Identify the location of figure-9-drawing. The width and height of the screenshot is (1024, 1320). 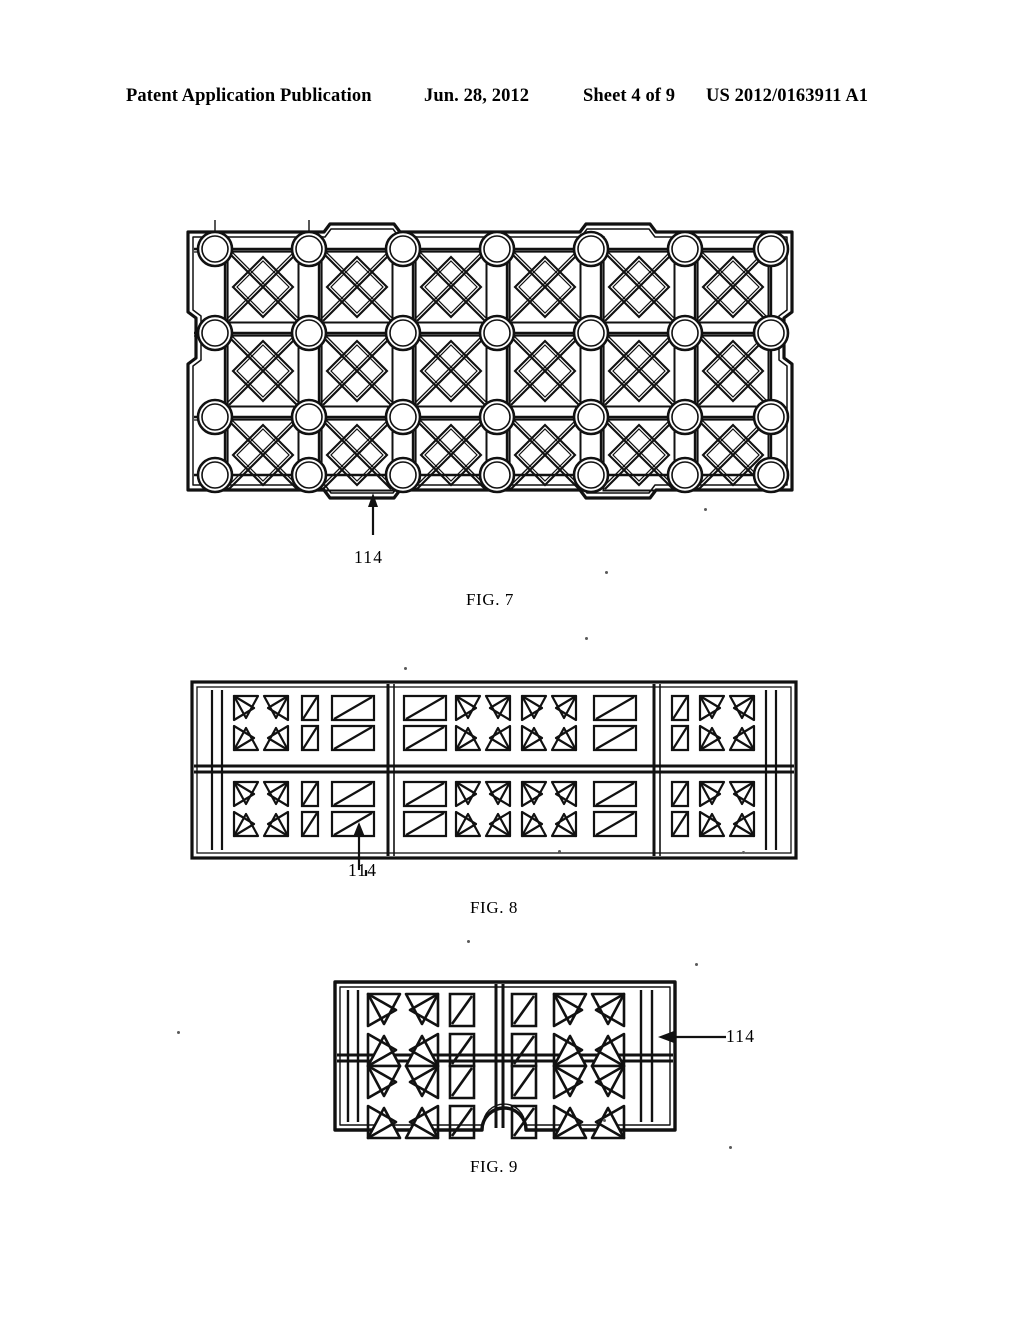
(505, 1060).